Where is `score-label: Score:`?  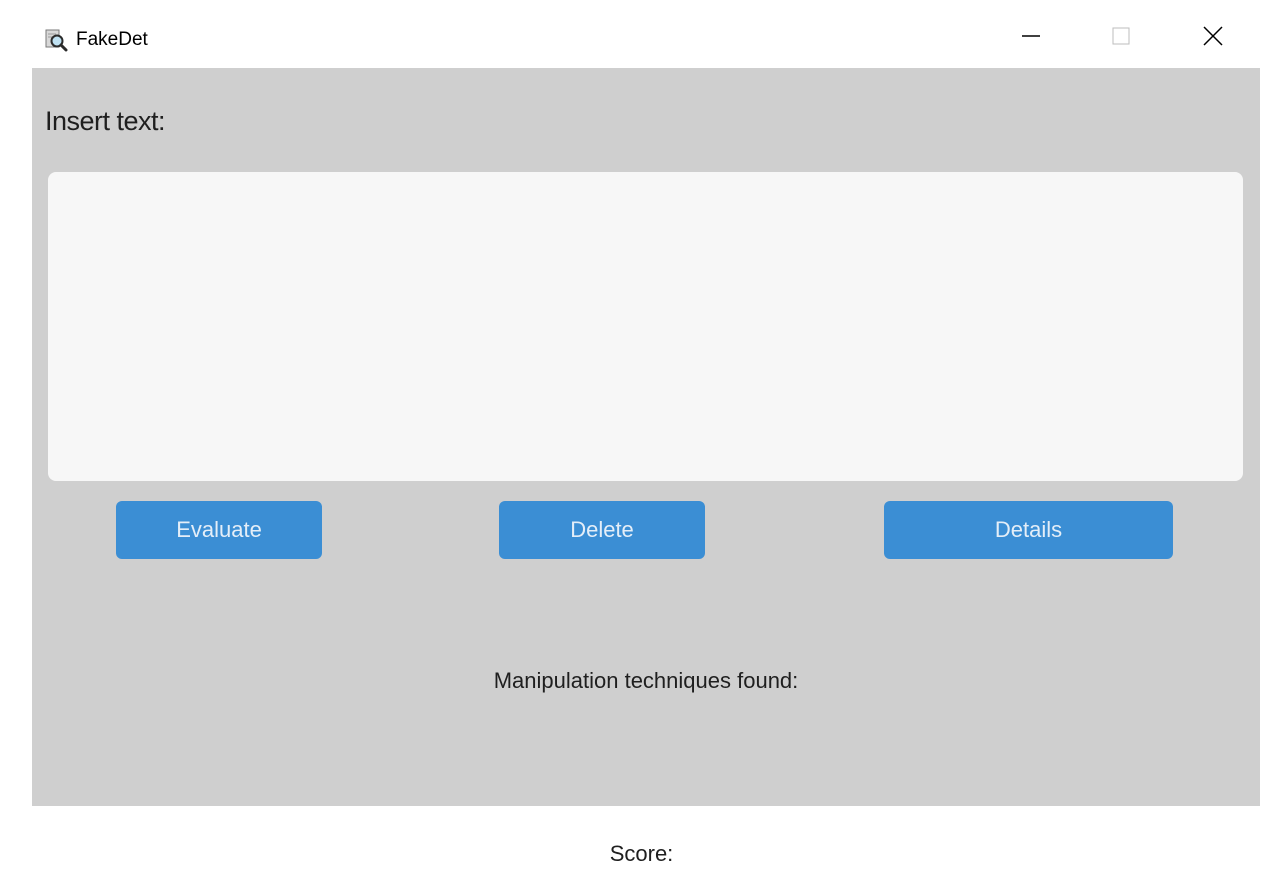
score-label: Score: is located at coordinates (641, 853).